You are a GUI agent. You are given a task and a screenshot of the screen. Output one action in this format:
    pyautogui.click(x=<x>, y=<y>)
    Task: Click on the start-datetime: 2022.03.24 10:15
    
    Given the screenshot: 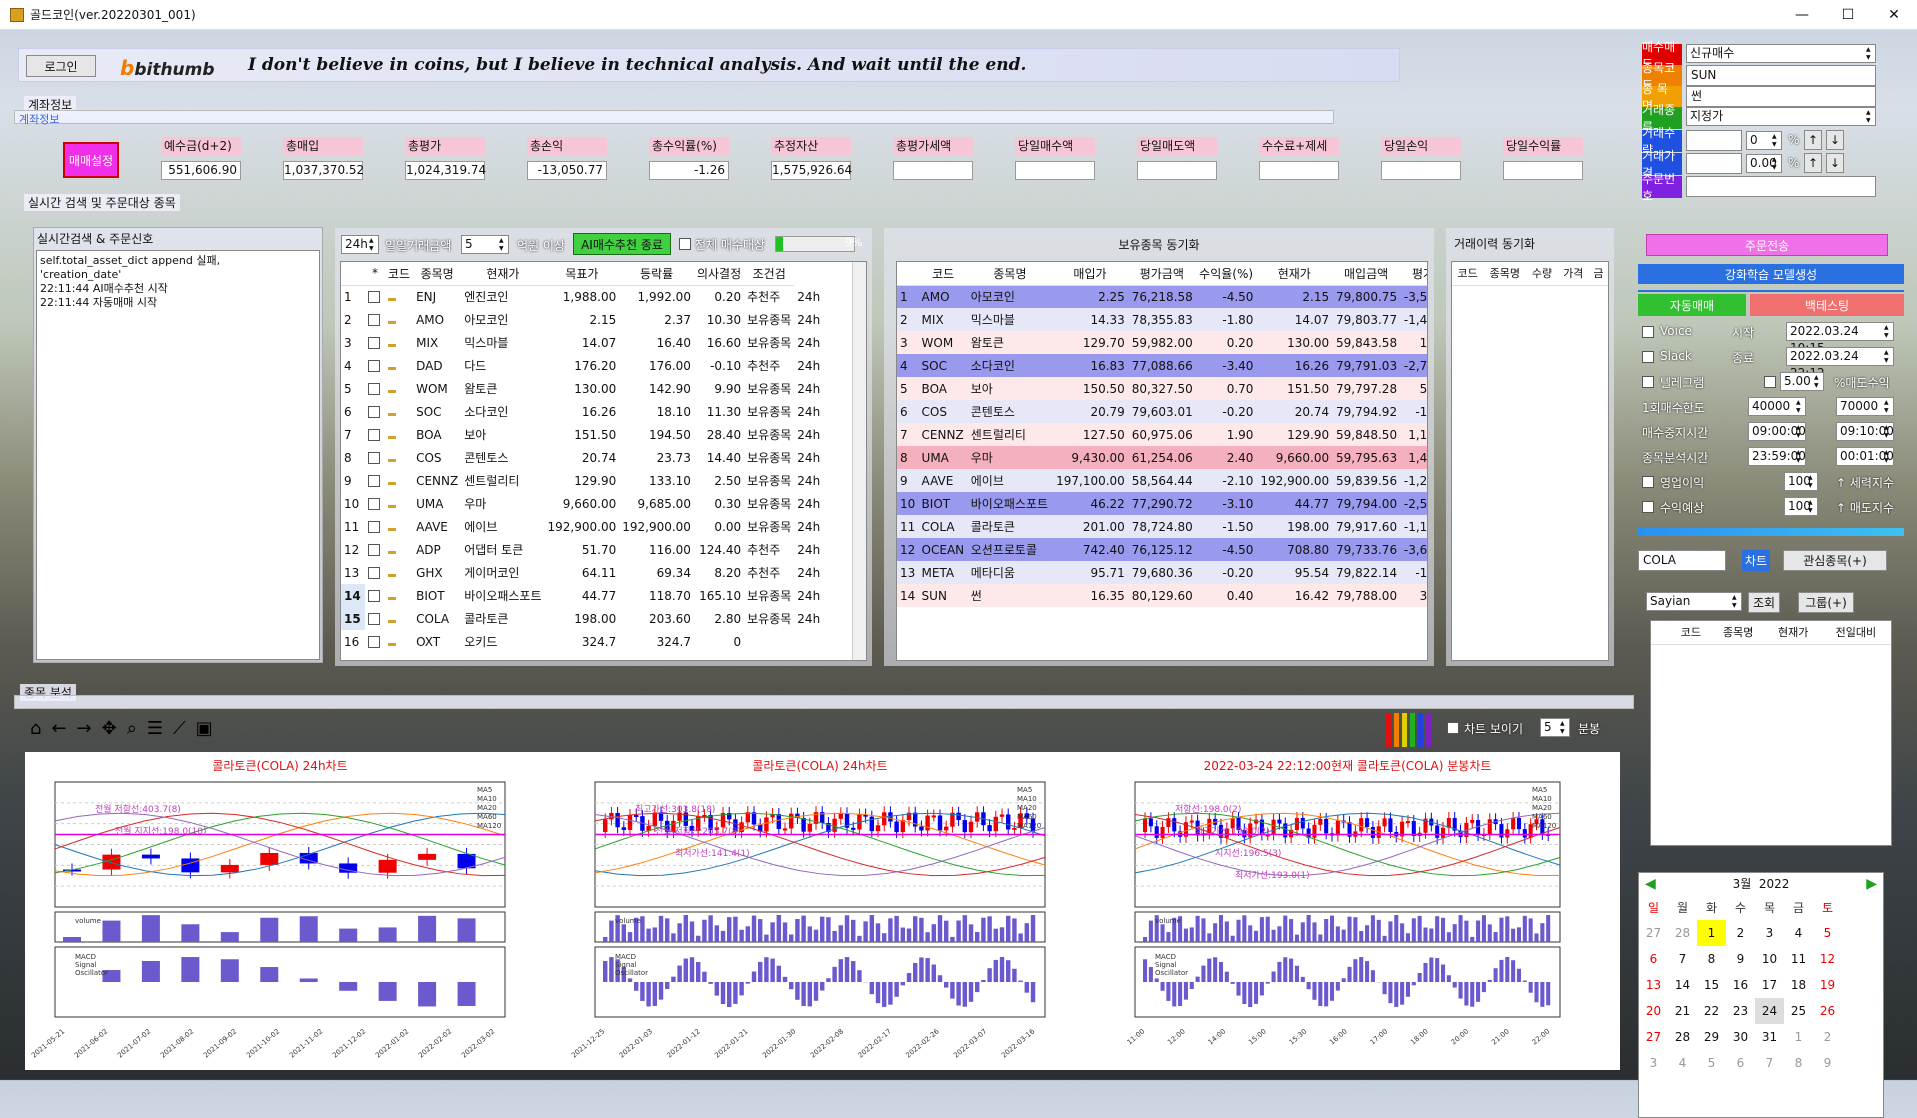 What is the action you would take?
    pyautogui.click(x=1840, y=331)
    